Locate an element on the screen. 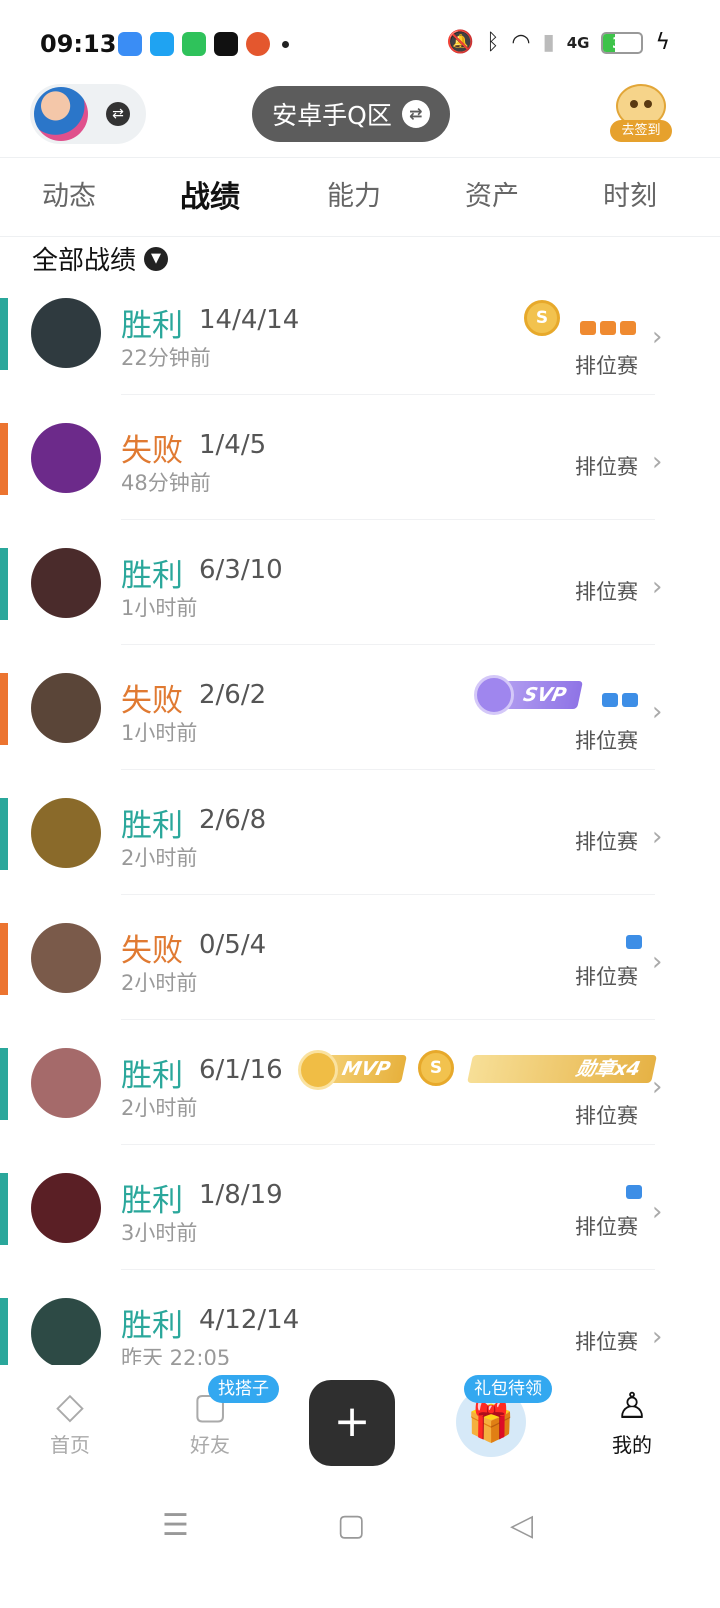 Image resolution: width=720 pixels, height=1608 pixels. match-time: 昨天 22:05 is located at coordinates (176, 1355).